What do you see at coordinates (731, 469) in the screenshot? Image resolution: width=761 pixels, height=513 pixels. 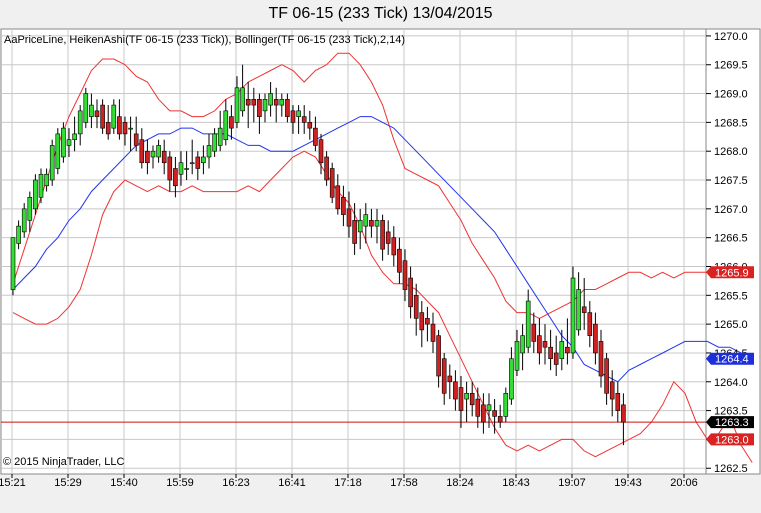 I see `y-tick-label: 1262.5` at bounding box center [731, 469].